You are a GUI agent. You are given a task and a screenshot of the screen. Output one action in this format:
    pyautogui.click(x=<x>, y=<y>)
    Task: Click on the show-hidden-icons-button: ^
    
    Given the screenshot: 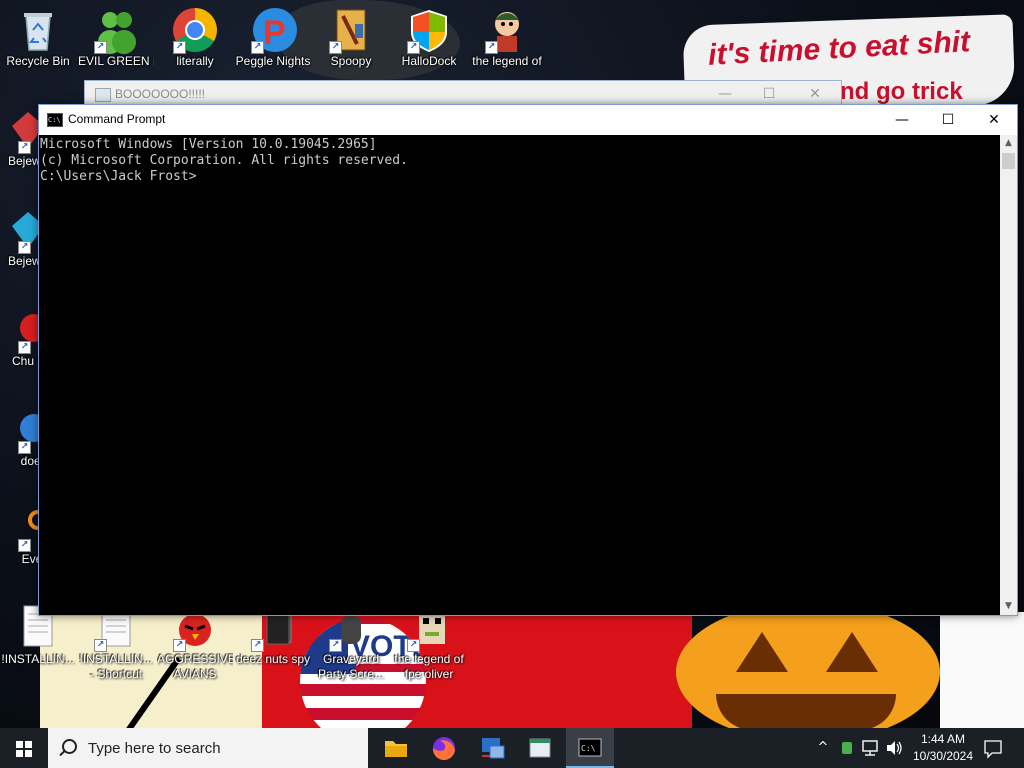 What is the action you would take?
    pyautogui.click(x=823, y=748)
    